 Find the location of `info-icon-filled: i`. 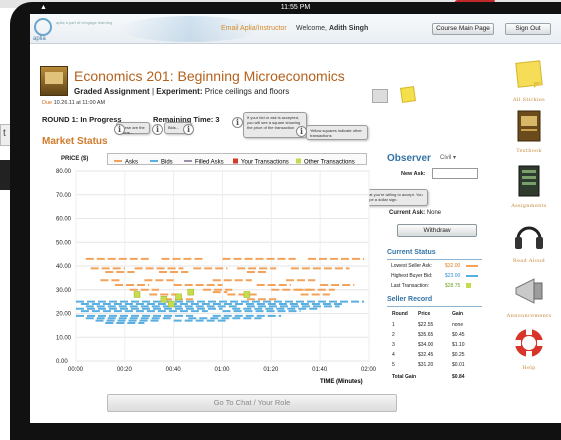

info-icon-filled: i is located at coordinates (188, 129).